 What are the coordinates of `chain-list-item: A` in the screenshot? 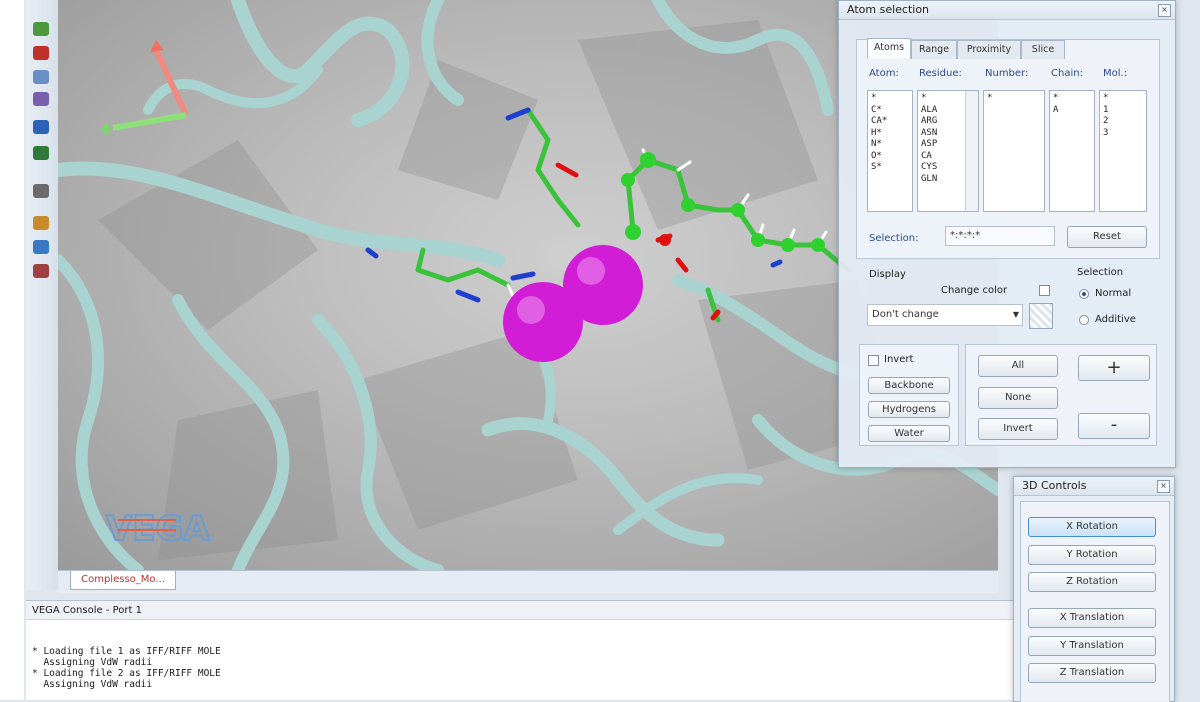 It's located at (1072, 111).